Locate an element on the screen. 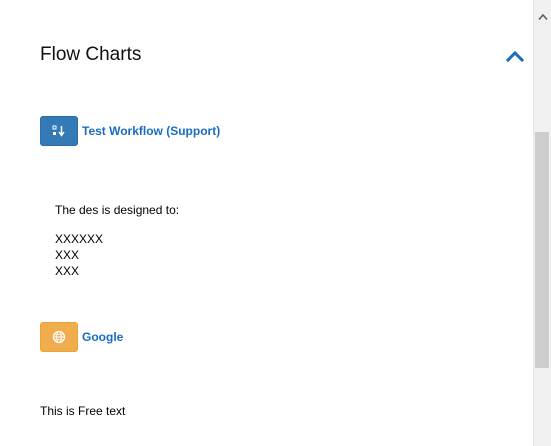 This screenshot has width=551, height=446. workflow-icon-button is located at coordinates (59, 131).